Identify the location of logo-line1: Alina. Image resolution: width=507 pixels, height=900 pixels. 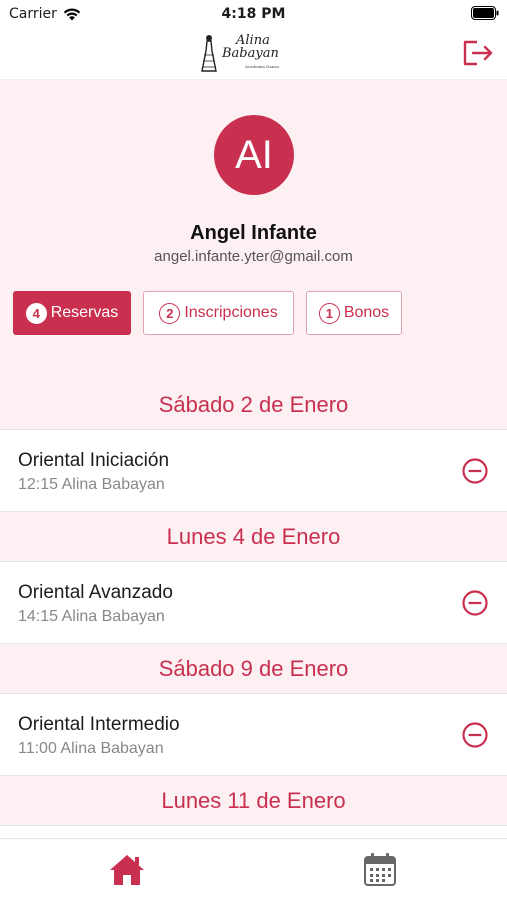
(253, 40).